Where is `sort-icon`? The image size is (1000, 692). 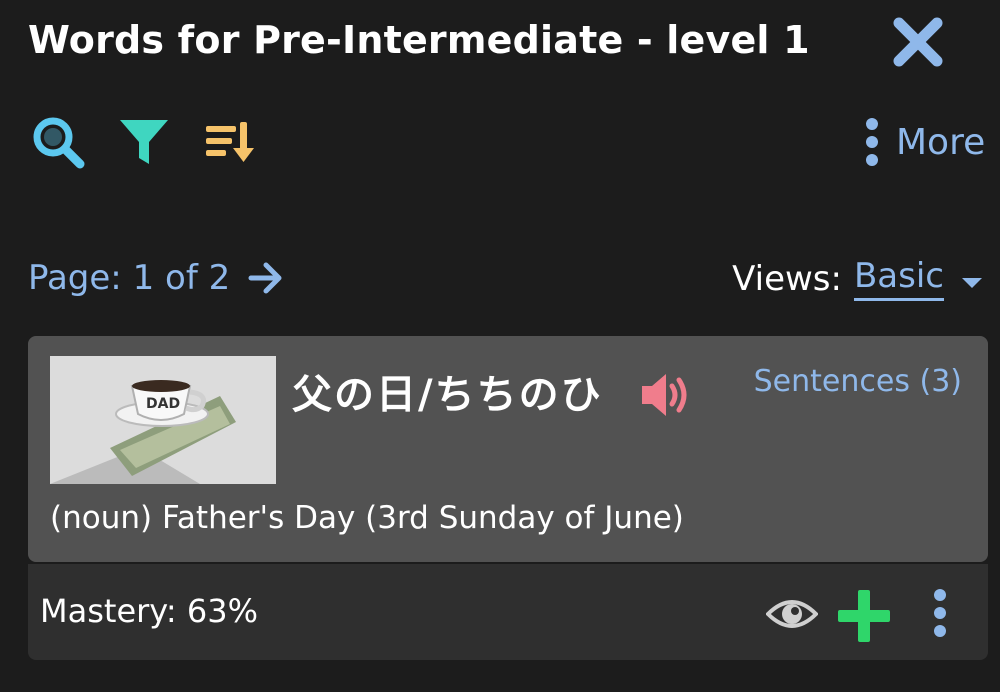 sort-icon is located at coordinates (230, 142).